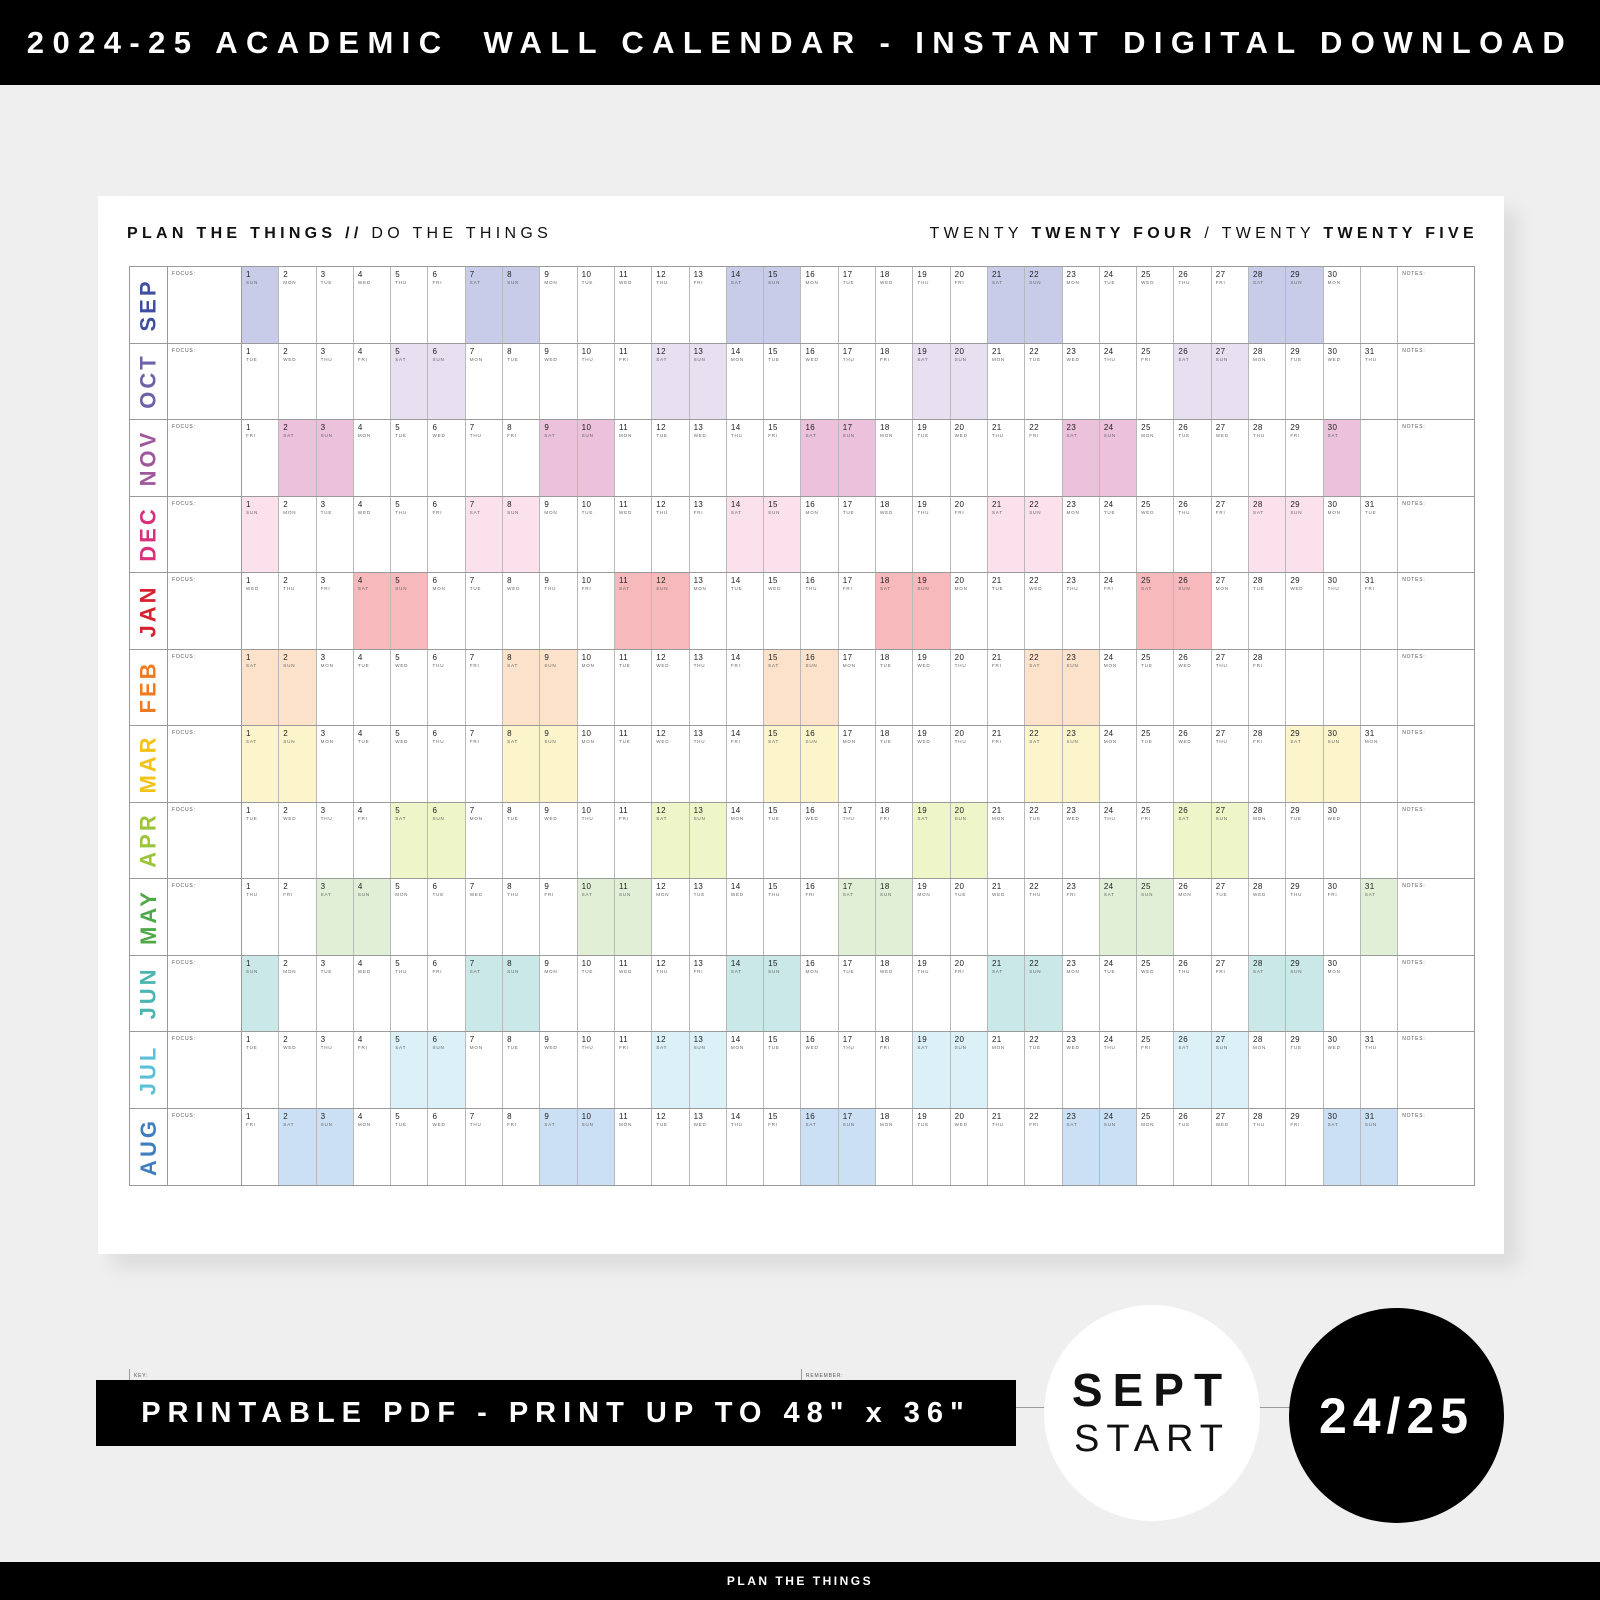 Image resolution: width=1600 pixels, height=1600 pixels. Describe the element at coordinates (335, 611) in the screenshot. I see `day-cell: 3 FRI` at that location.